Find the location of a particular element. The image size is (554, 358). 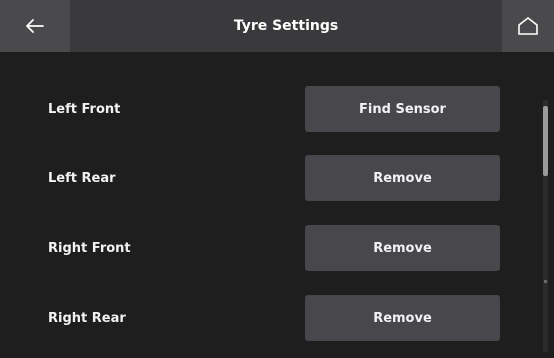

top-bar: Tyre Settings is located at coordinates (277, 26).